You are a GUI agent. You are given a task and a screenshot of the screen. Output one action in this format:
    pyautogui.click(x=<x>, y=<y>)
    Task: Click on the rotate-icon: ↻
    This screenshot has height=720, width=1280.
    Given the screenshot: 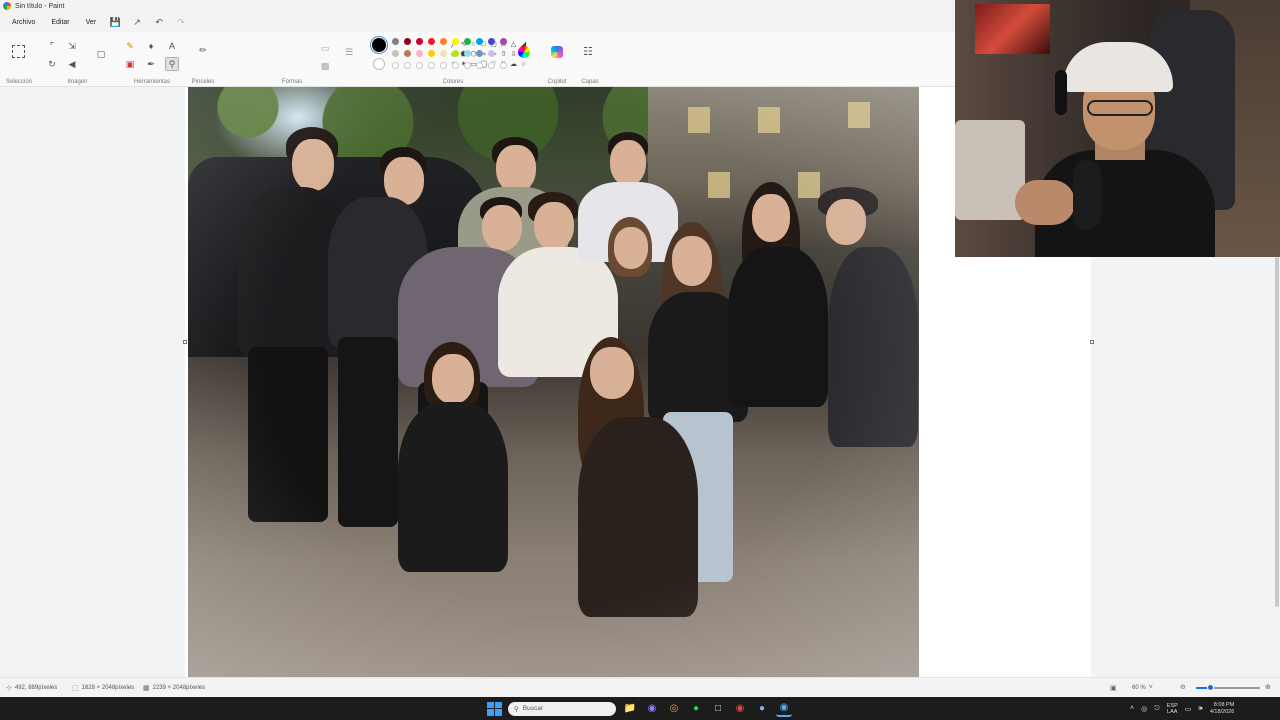 What is the action you would take?
    pyautogui.click(x=52, y=64)
    